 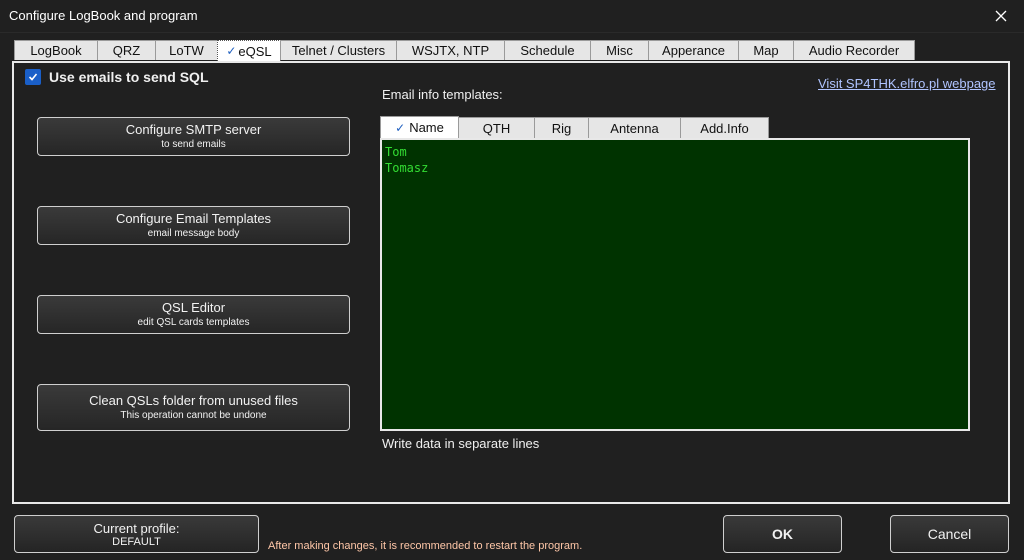 What do you see at coordinates (461, 443) in the screenshot?
I see `hint-label: Write data in separate lines` at bounding box center [461, 443].